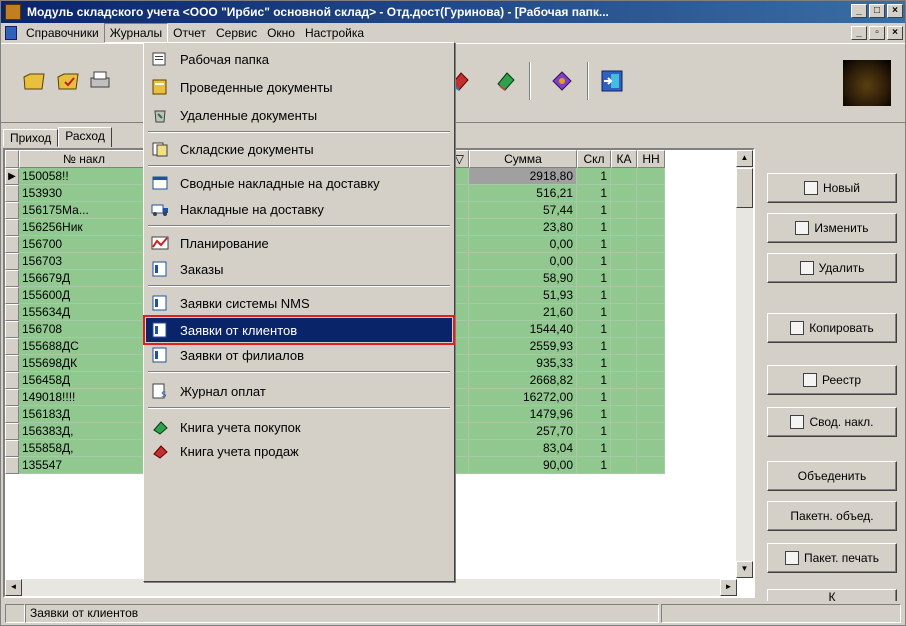 Image resolution: width=906 pixels, height=626 pixels. I want to click on vertical-scrollbar: ▲ ▼, so click(744, 364).